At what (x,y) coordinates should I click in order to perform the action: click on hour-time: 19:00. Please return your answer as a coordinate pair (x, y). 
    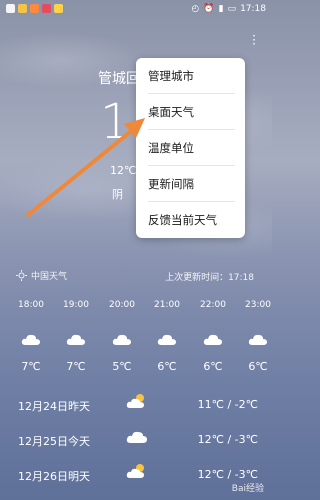
    Looking at the image, I should click on (76, 305).